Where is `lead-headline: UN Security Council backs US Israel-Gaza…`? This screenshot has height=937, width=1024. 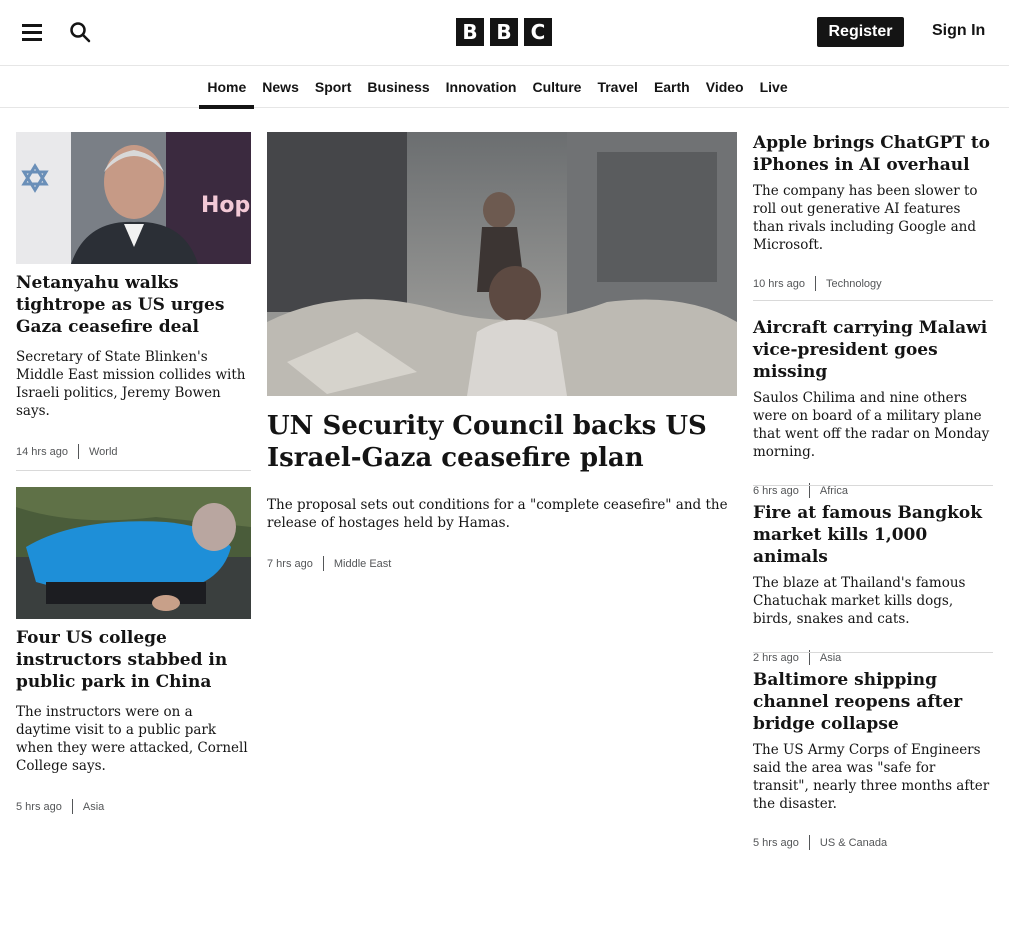
lead-headline: UN Security Council backs US Israel-Gaza… is located at coordinates (502, 442).